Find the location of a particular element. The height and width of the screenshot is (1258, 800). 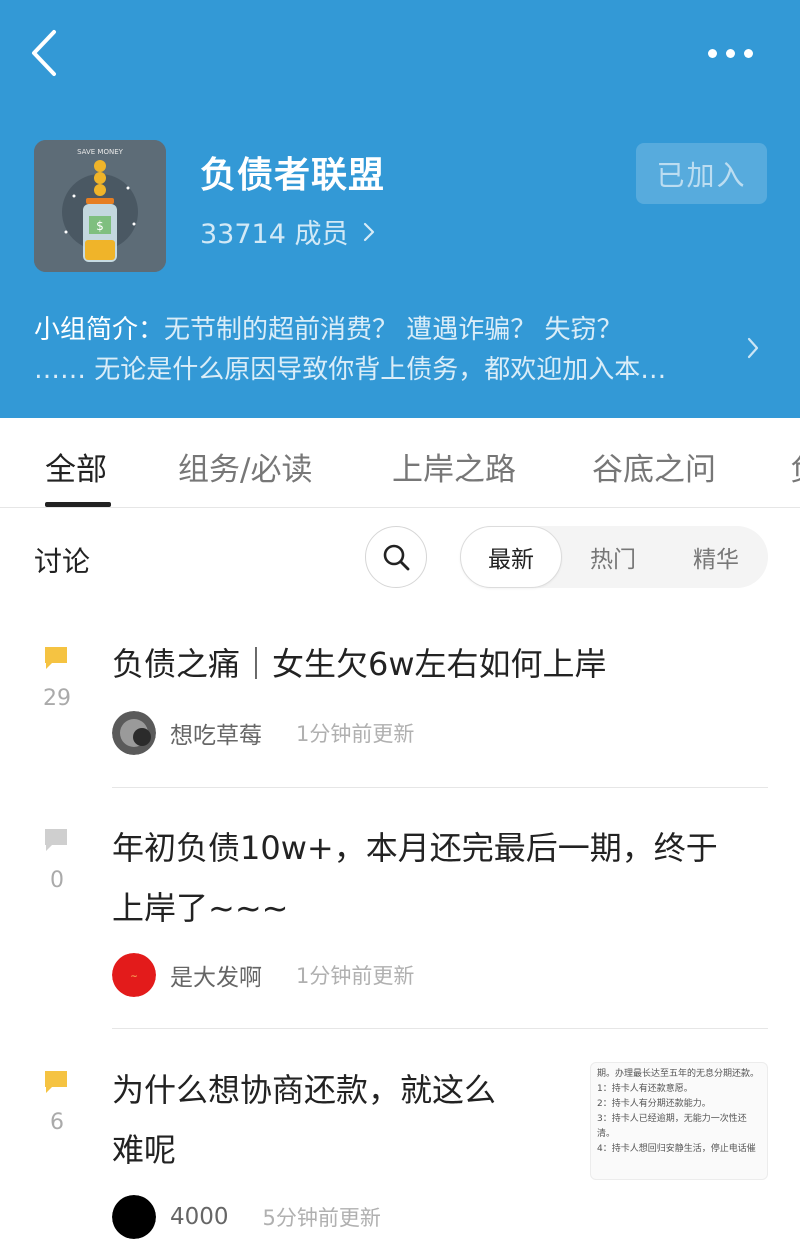

sort-latest: 最新 is located at coordinates (511, 557).